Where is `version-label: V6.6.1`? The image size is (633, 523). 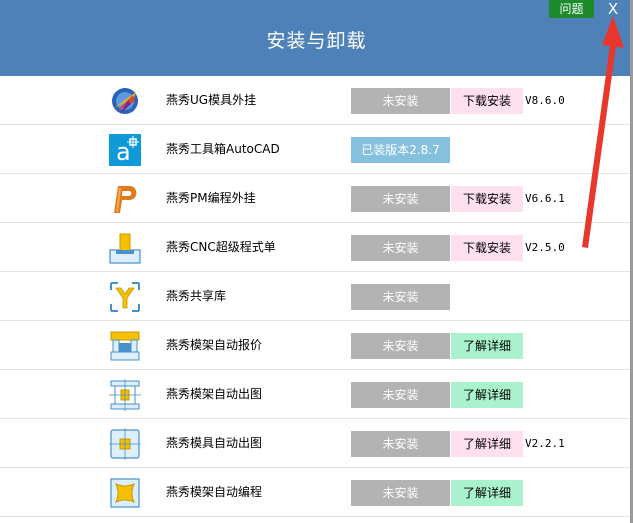 version-label: V6.6.1 is located at coordinates (545, 198).